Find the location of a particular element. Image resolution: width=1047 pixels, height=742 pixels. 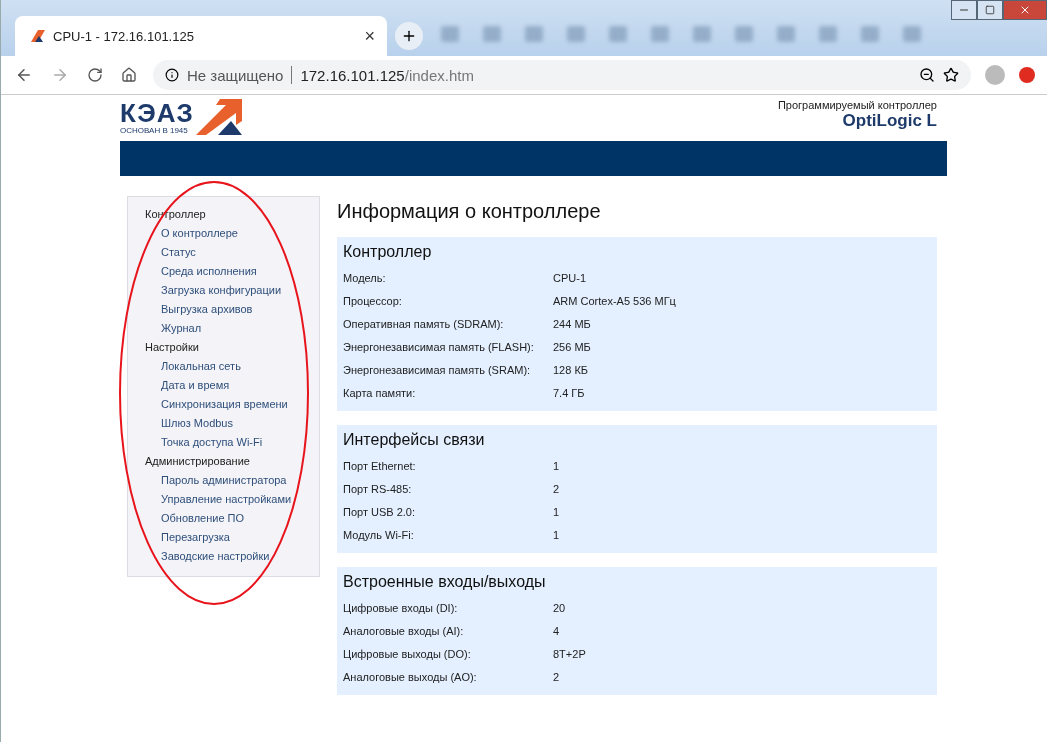

minimize-button is located at coordinates (964, 10).